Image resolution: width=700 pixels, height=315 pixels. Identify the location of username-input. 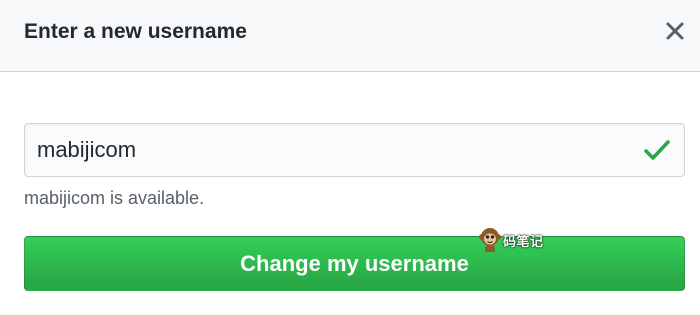
(325, 150).